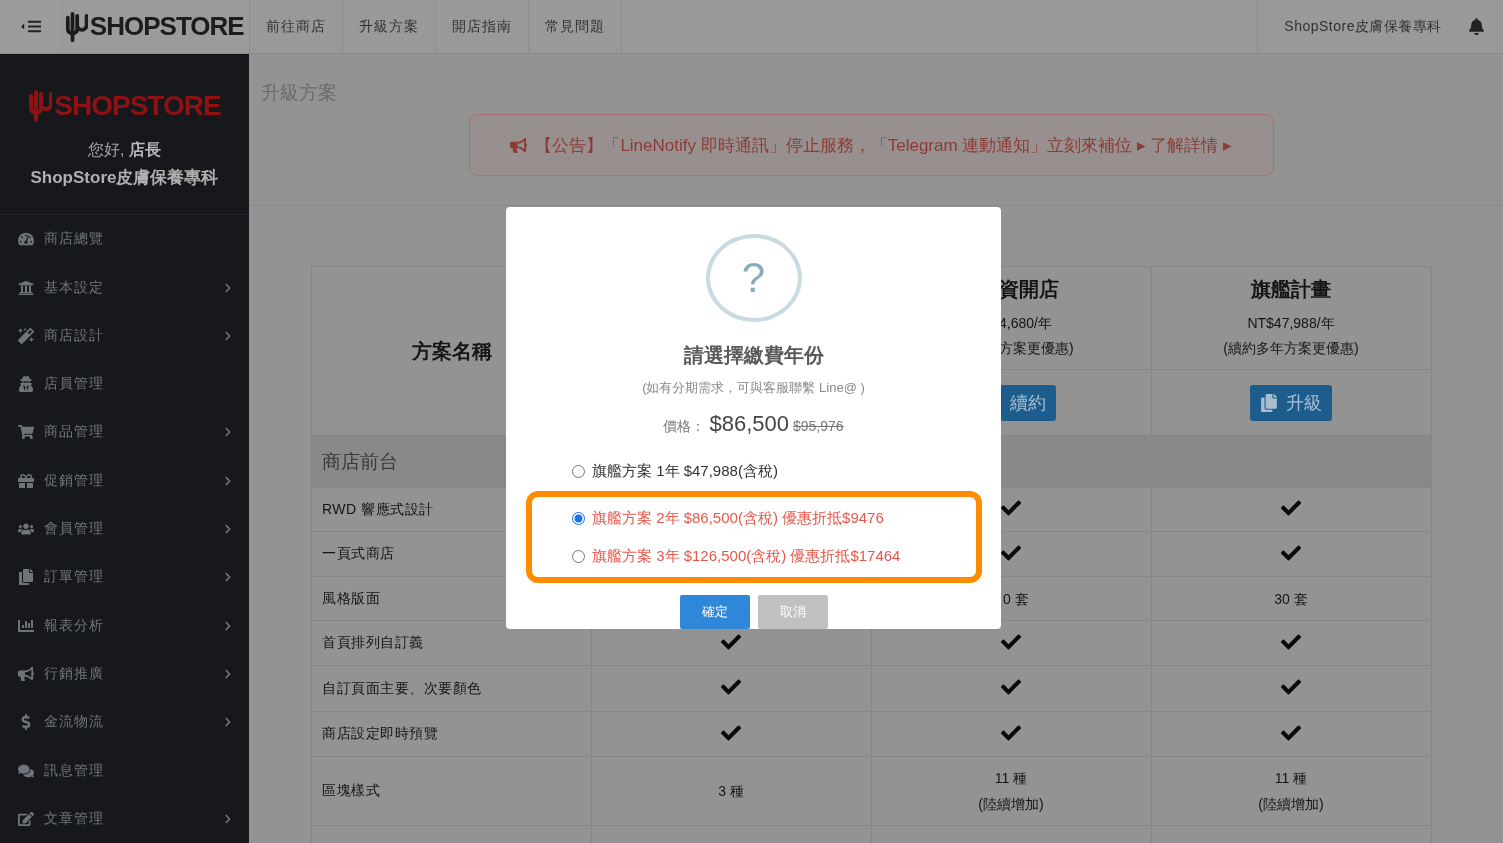 Image resolution: width=1503 pixels, height=843 pixels. What do you see at coordinates (451, 734) in the screenshot?
I see `feature-cell: 商店設定即時預覽` at bounding box center [451, 734].